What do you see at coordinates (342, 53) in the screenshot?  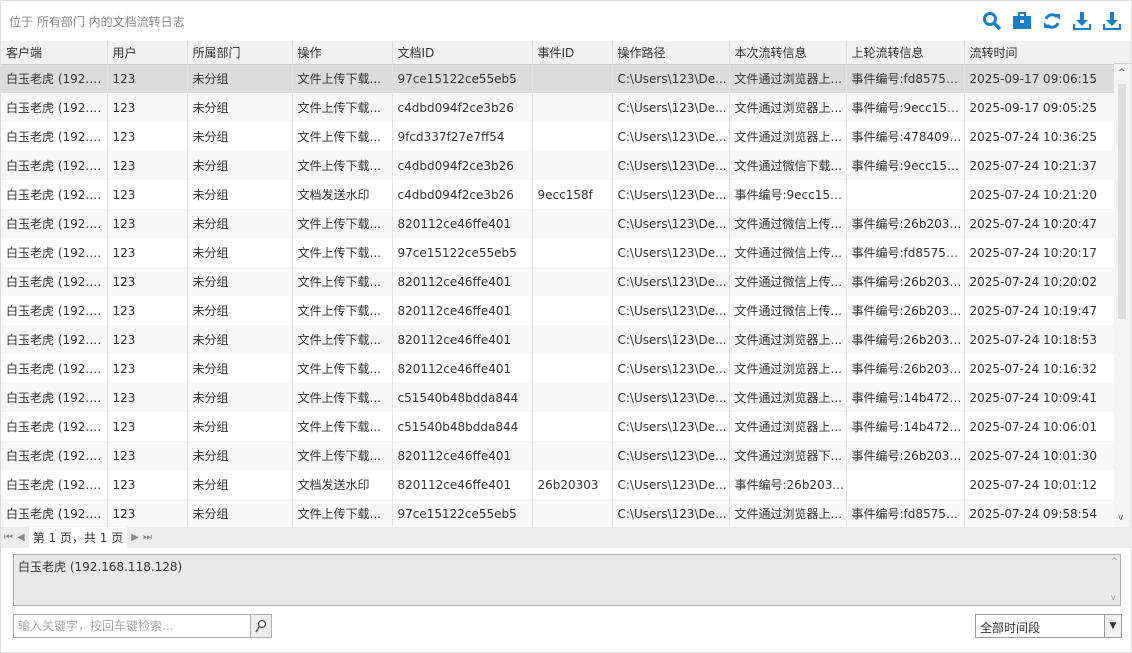 I see `column-header: 操作` at bounding box center [342, 53].